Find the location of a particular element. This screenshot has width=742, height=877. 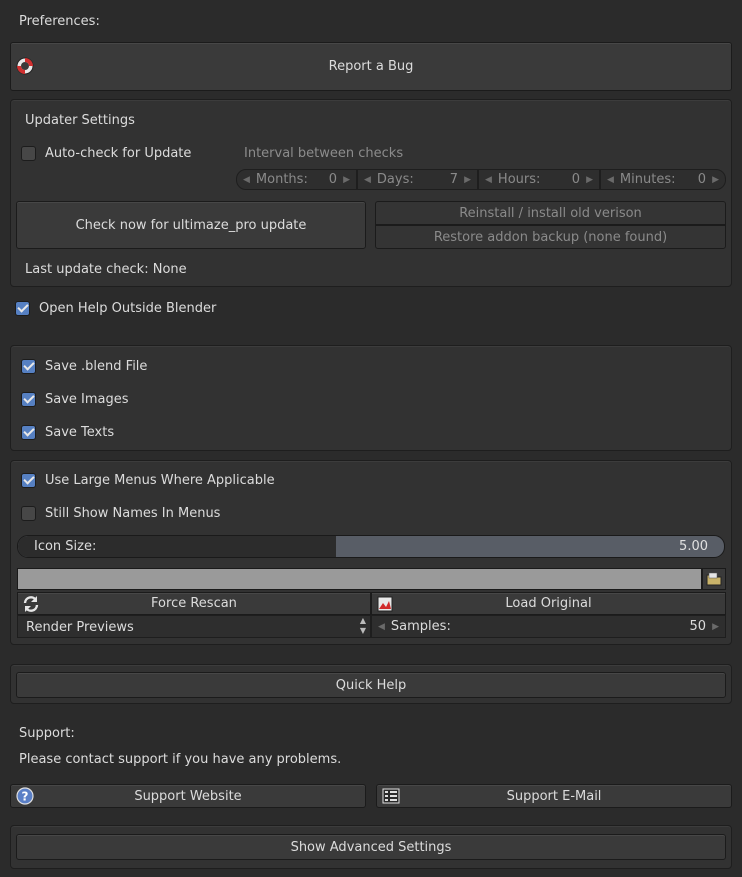

open-help-outside-label: Open Help Outside Blender is located at coordinates (128, 308).